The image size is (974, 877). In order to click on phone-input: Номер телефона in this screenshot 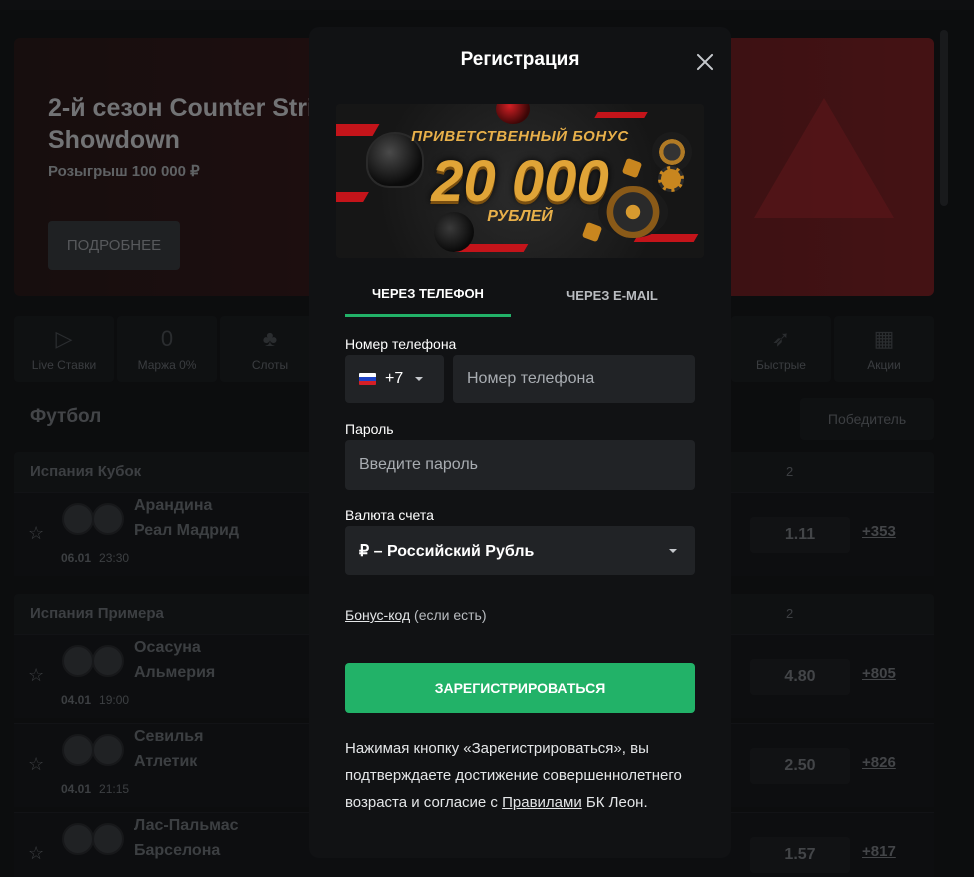, I will do `click(574, 379)`.